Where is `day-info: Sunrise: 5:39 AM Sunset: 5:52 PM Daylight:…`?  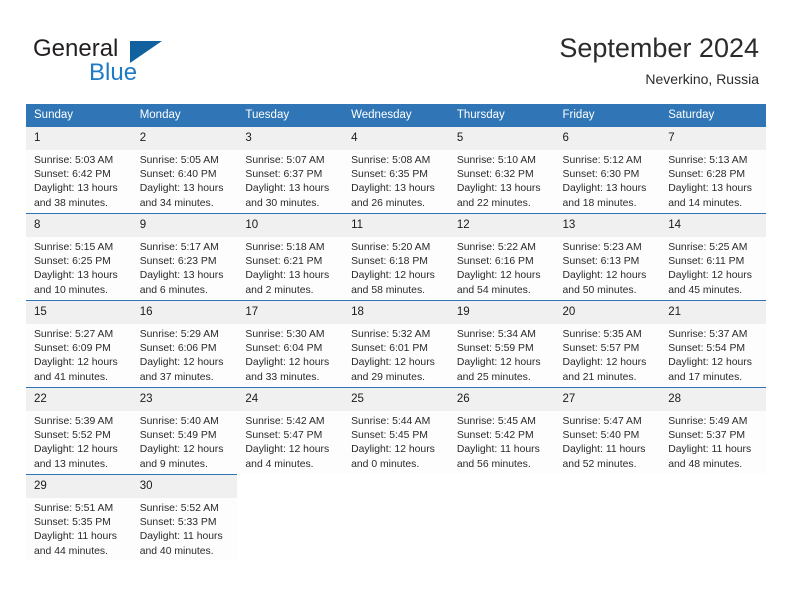
day-info: Sunrise: 5:39 AM Sunset: 5:52 PM Daylight:… is located at coordinates (79, 441).